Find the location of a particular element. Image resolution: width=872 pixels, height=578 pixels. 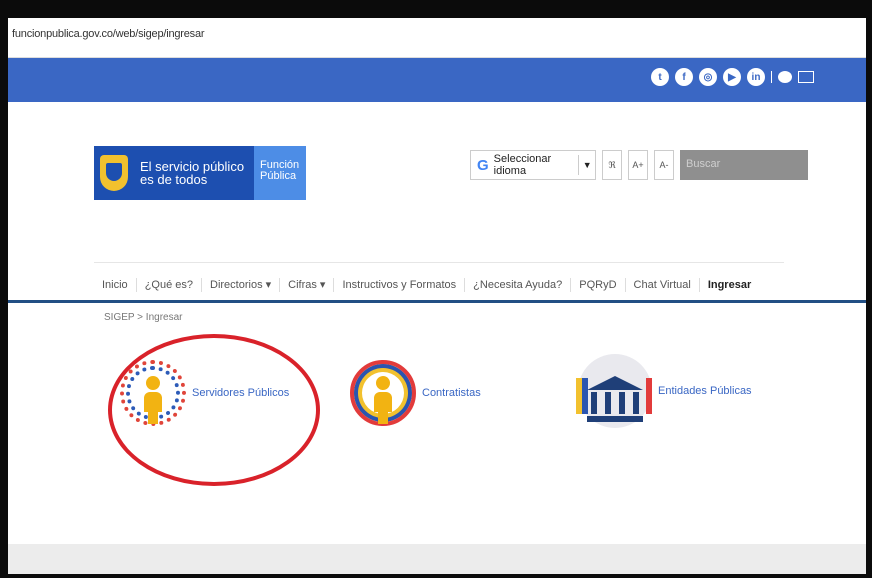

address-bar: funcionpublica.gov.co/web/sigep/ingresar is located at coordinates (437, 38).